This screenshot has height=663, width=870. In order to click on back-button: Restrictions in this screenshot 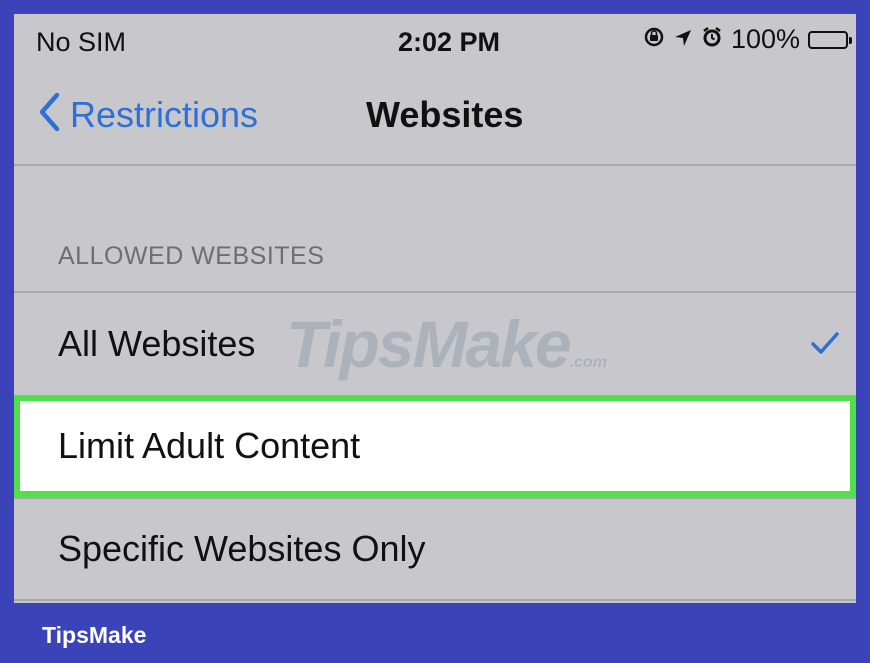, I will do `click(148, 114)`.